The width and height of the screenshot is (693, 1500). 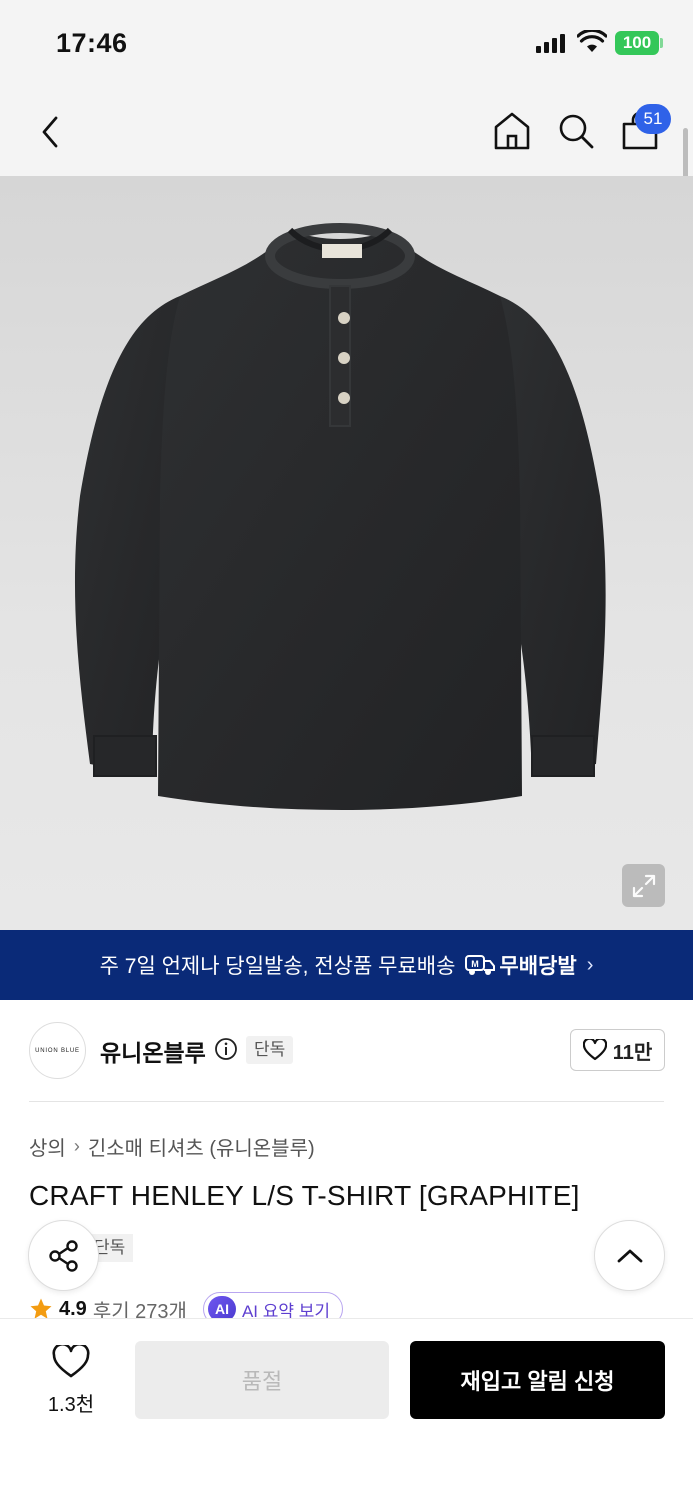 What do you see at coordinates (476, 964) in the screenshot?
I see `svg-text: M` at bounding box center [476, 964].